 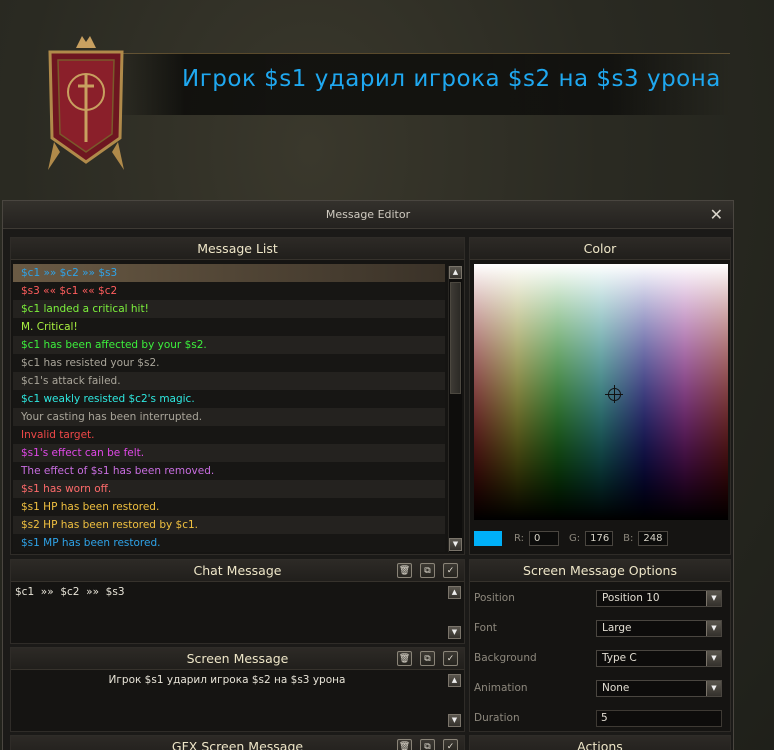 I want to click on chat-message-panel: Chat Message 🗑 ⧉ ✓ $c1 »» $c2 »» $s3 ▲ ▼, so click(x=237, y=601).